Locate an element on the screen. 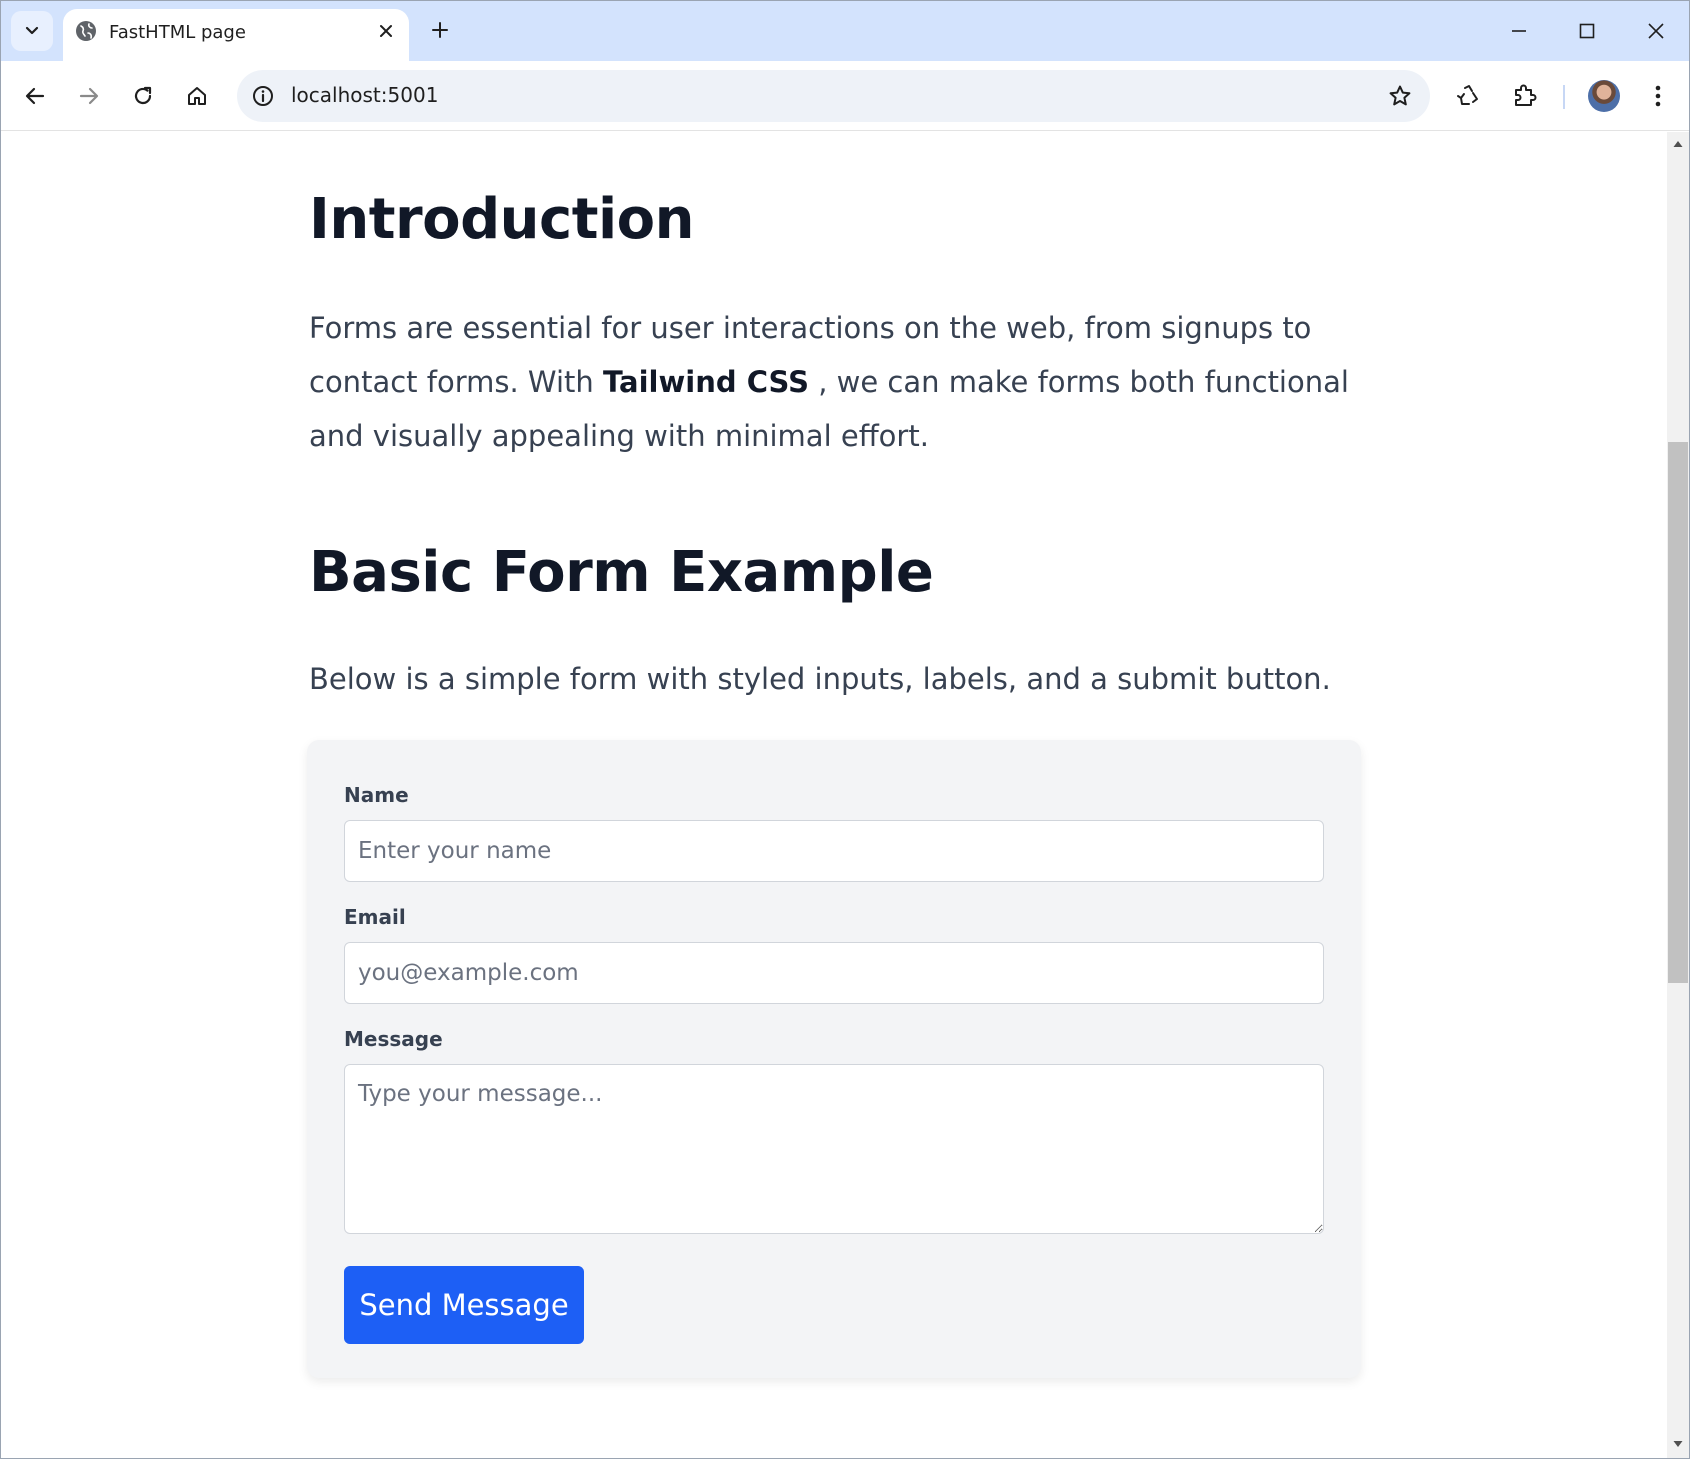  maximize-button is located at coordinates (1587, 31).